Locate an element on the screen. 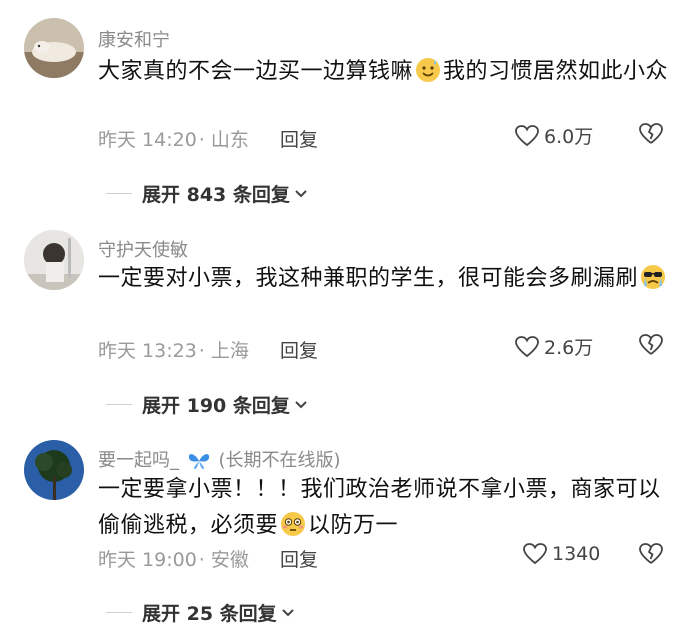 This screenshot has width=690, height=626. like-button: 2.6万 is located at coordinates (553, 346).